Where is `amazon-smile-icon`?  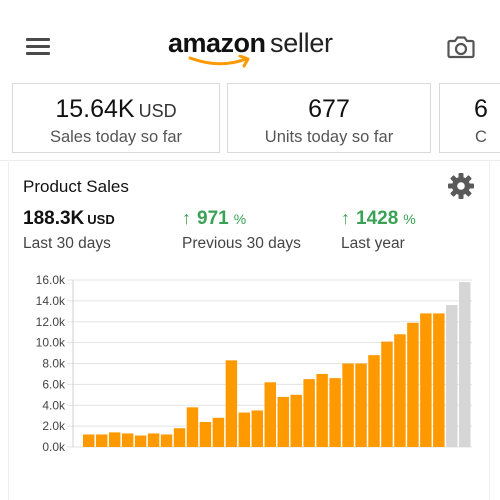
amazon-smile-icon is located at coordinates (219, 61).